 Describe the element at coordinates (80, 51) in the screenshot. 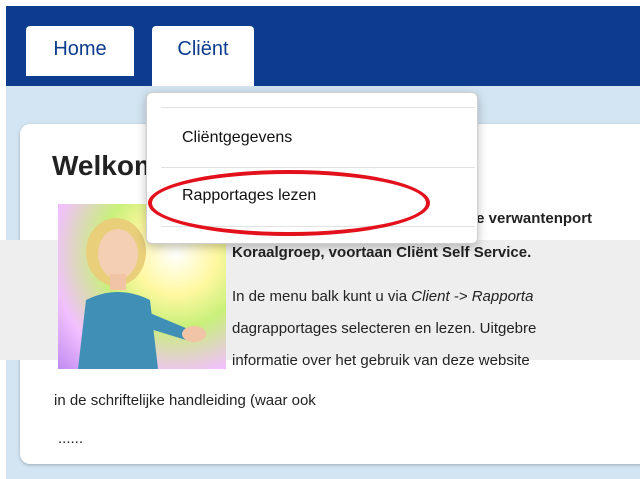

I see `tab-home: Home` at that location.